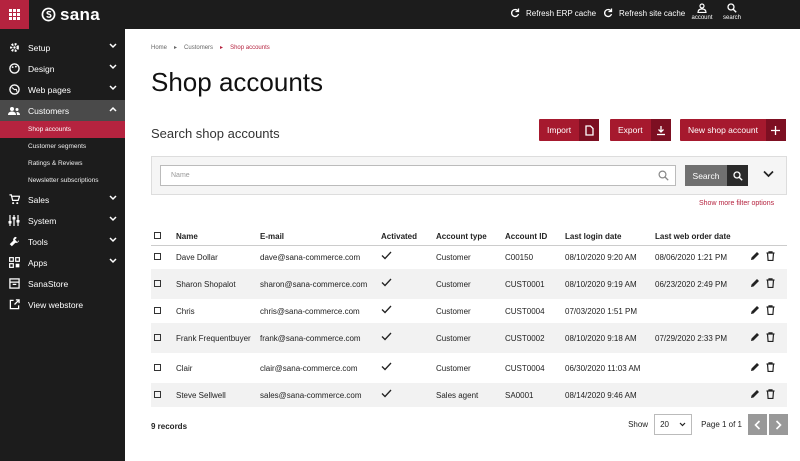  I want to click on cell-email: sales@sana-commerce.com, so click(317, 395).